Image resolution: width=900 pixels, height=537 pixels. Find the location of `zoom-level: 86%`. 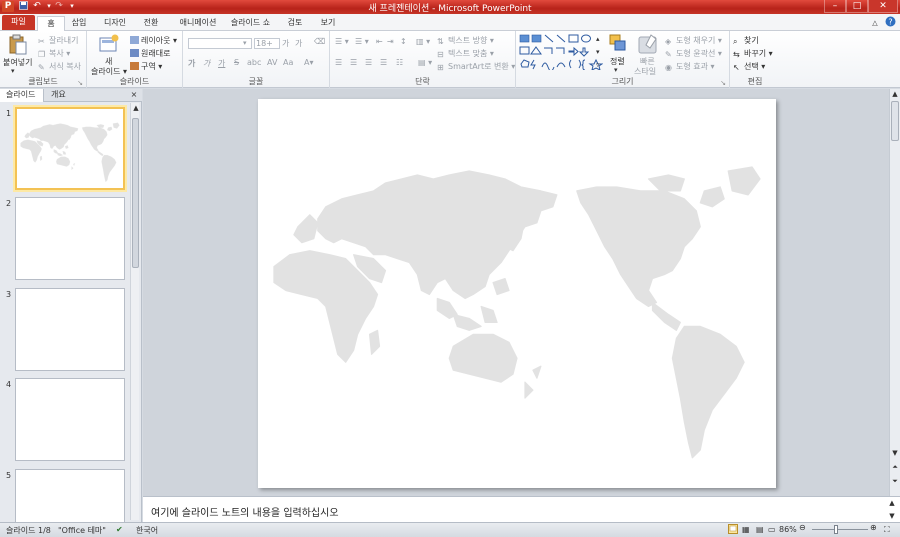

zoom-level: 86% is located at coordinates (788, 529).